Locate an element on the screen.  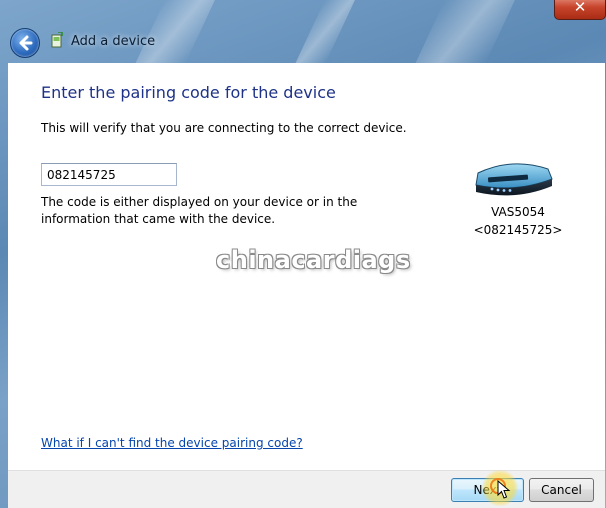
mouse-pointer-icon is located at coordinates (504, 489).